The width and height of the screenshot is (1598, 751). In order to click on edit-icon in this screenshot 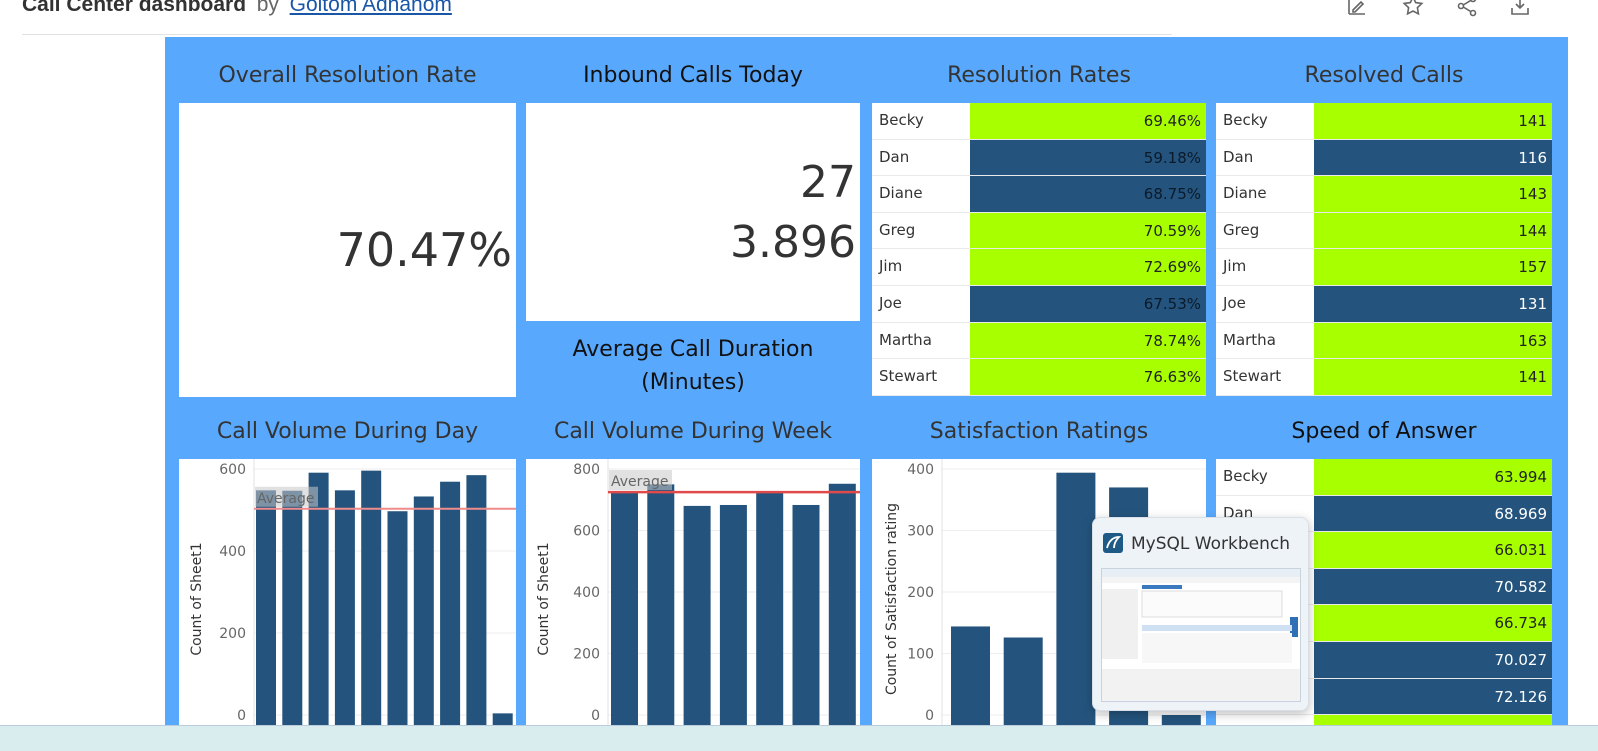, I will do `click(1359, 11)`.